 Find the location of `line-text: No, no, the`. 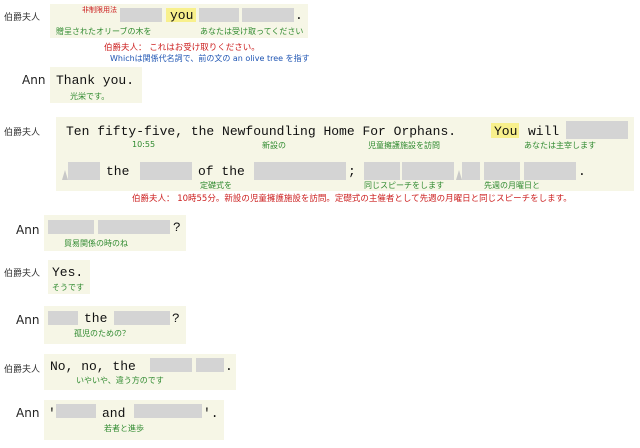

line-text: No, no, the is located at coordinates (93, 366).